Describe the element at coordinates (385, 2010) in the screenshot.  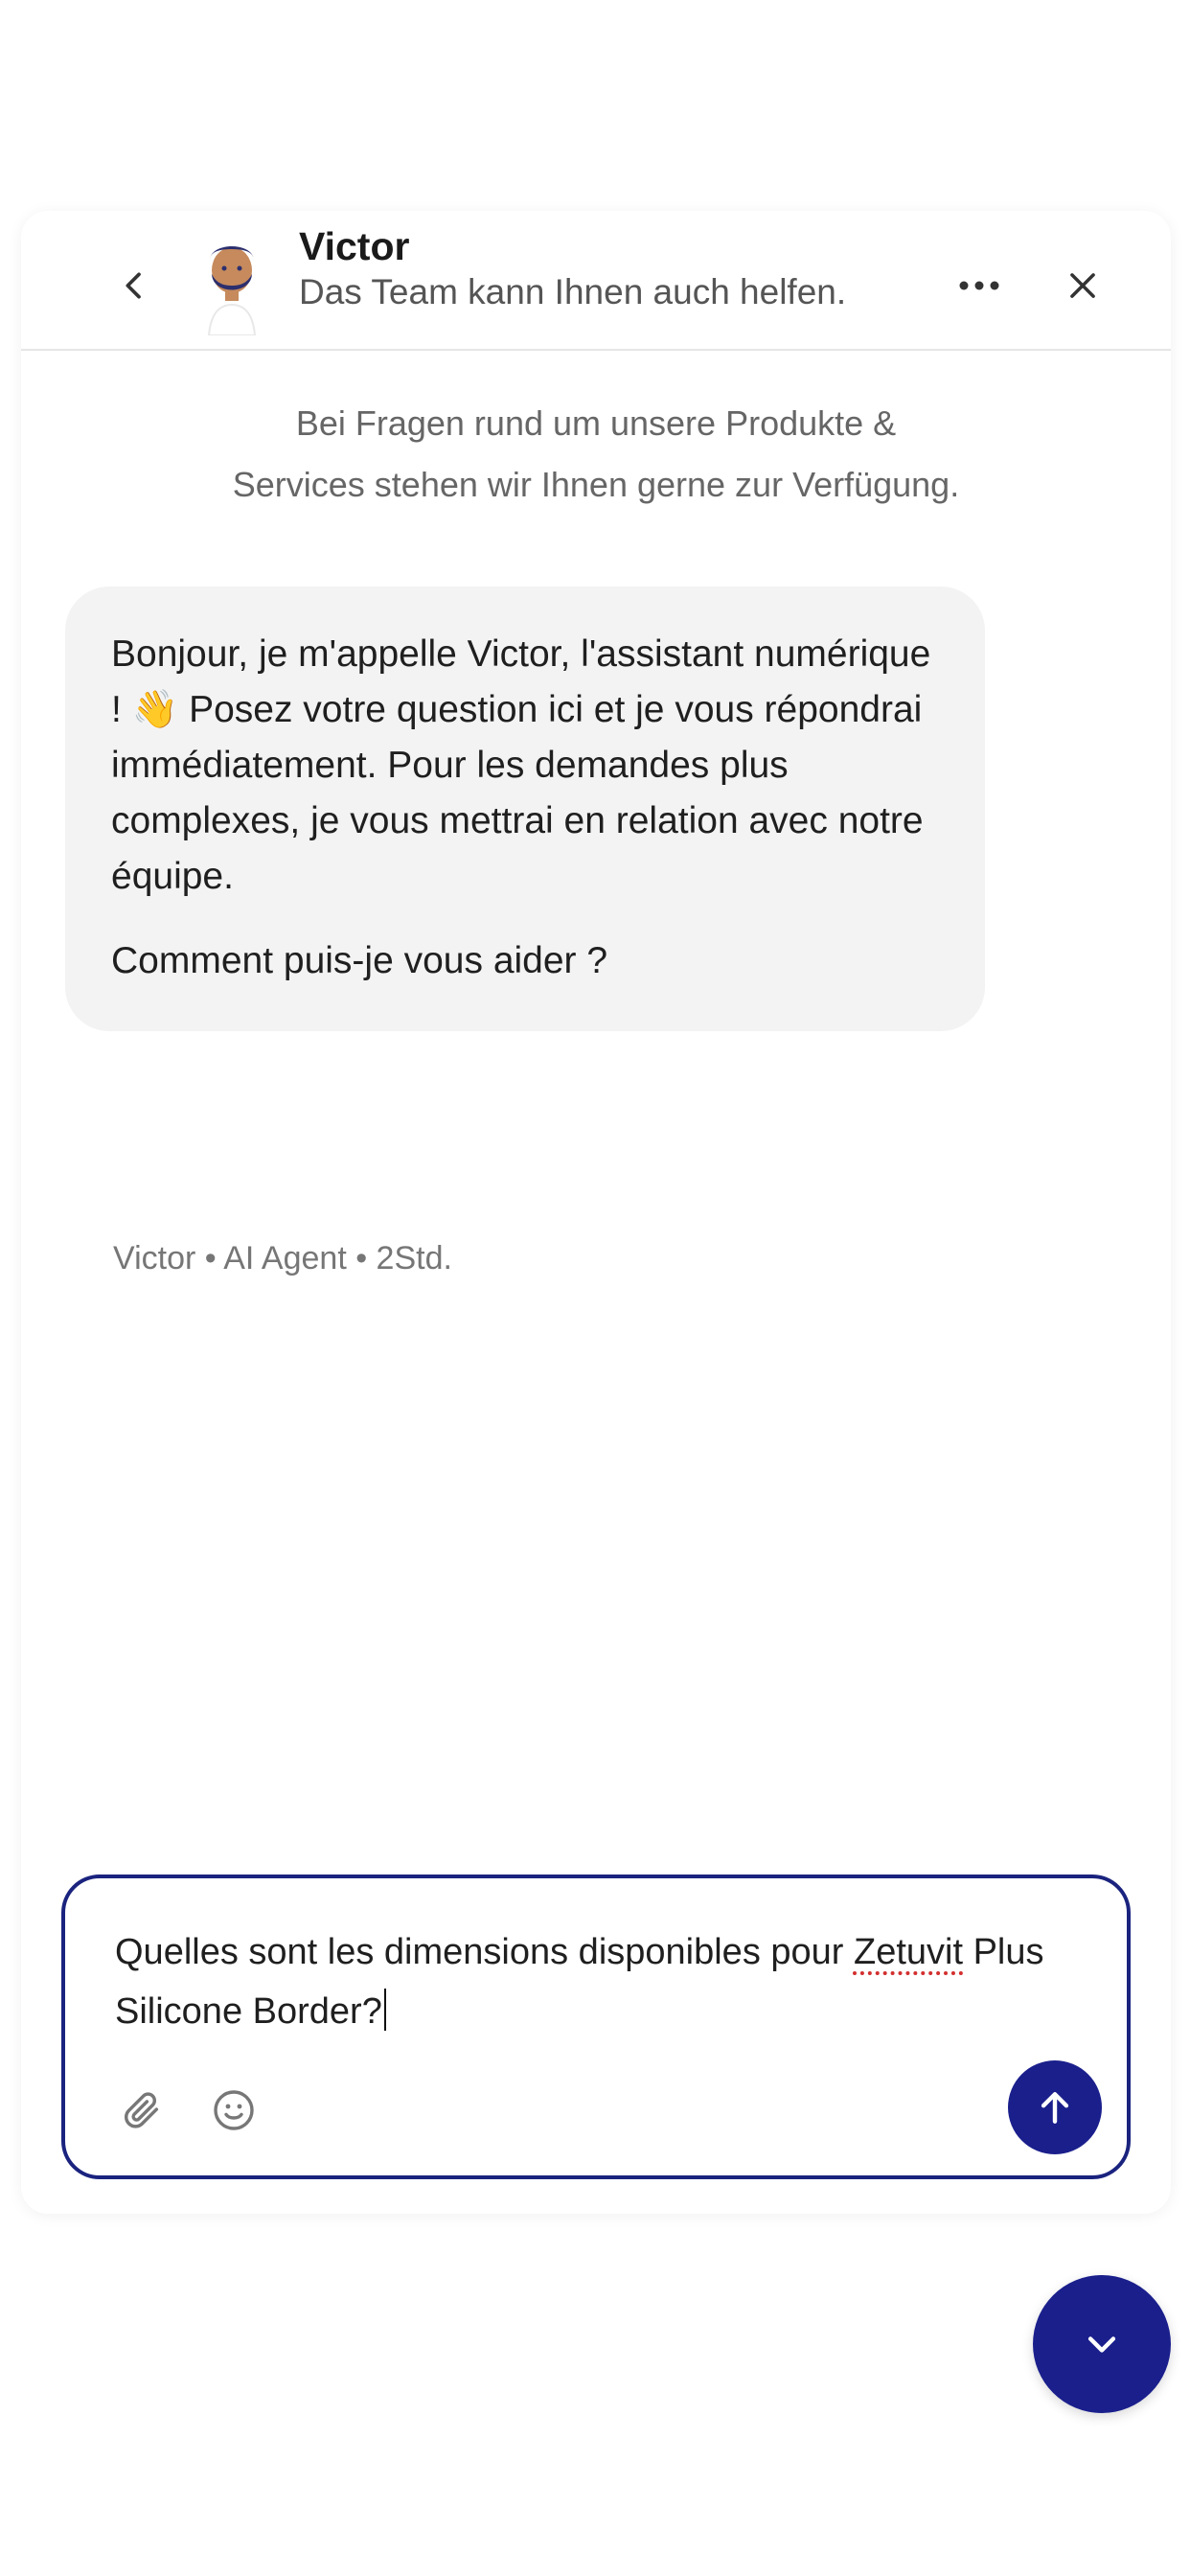
I see `text-caret` at that location.